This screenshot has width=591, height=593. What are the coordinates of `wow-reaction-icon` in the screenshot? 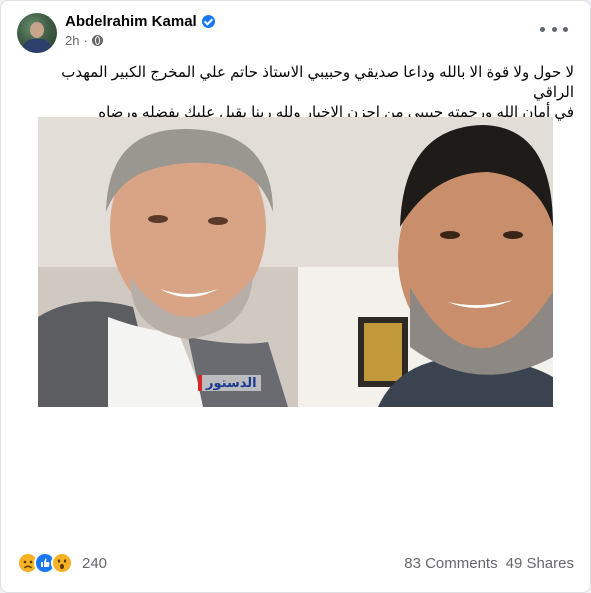 It's located at (62, 563).